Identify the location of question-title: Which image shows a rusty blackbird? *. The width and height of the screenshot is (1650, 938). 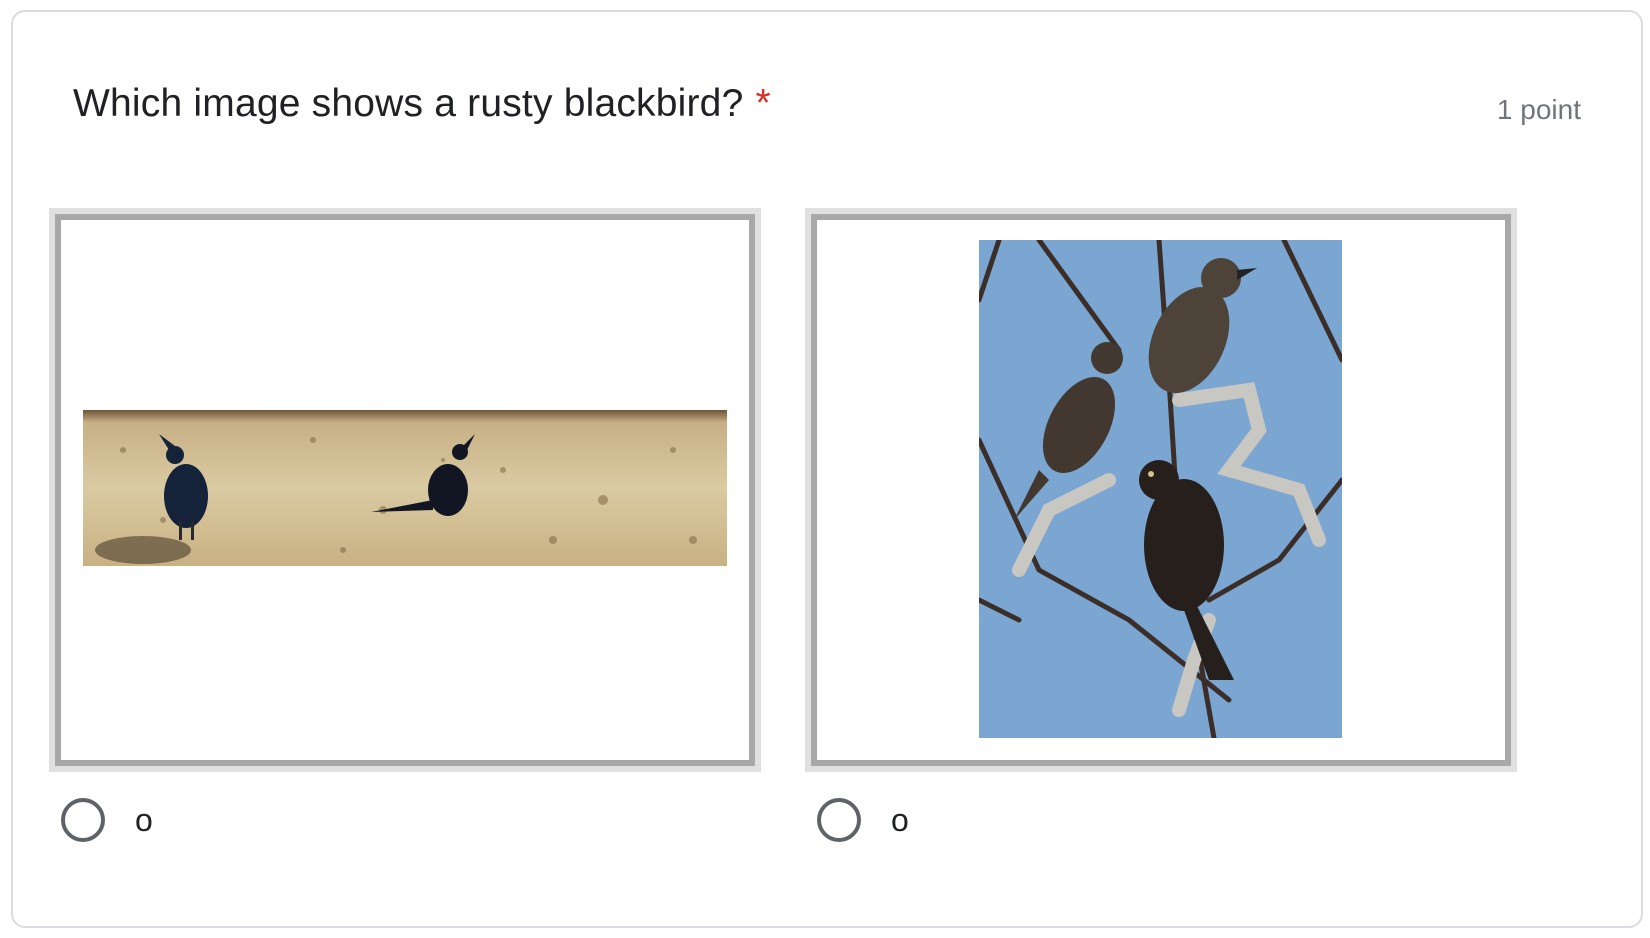
(422, 104).